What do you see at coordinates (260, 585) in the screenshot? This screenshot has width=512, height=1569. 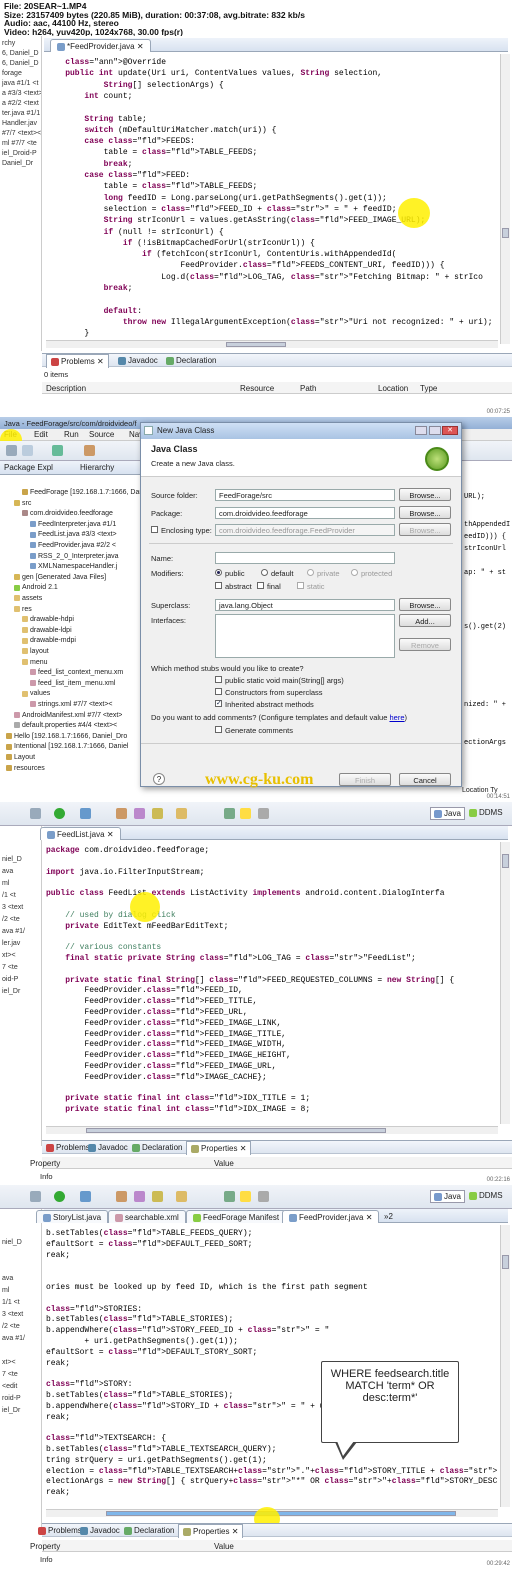 I see `final-checkbox` at bounding box center [260, 585].